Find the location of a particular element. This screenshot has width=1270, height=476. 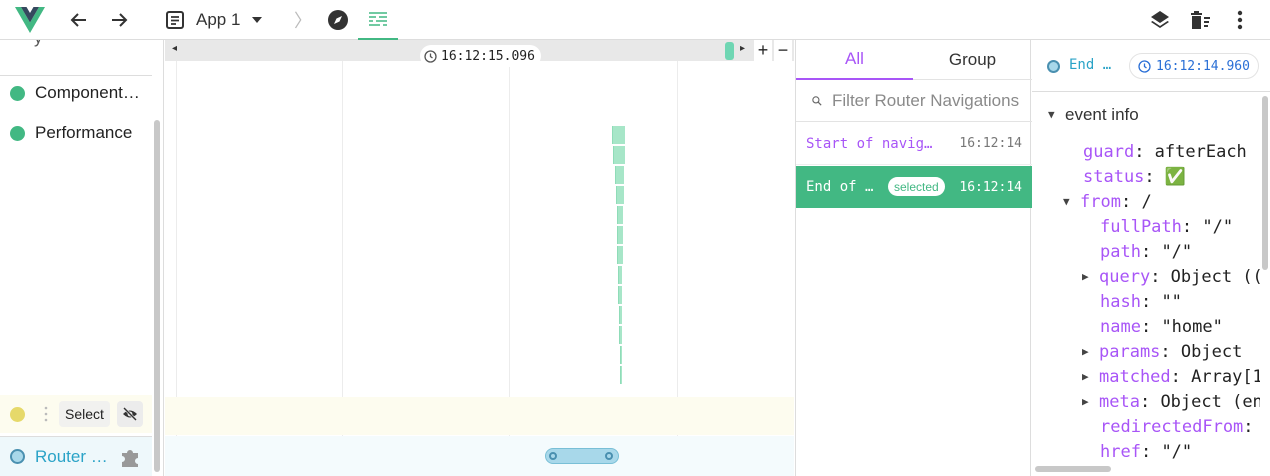

zoom-in-button: + is located at coordinates (763, 50).